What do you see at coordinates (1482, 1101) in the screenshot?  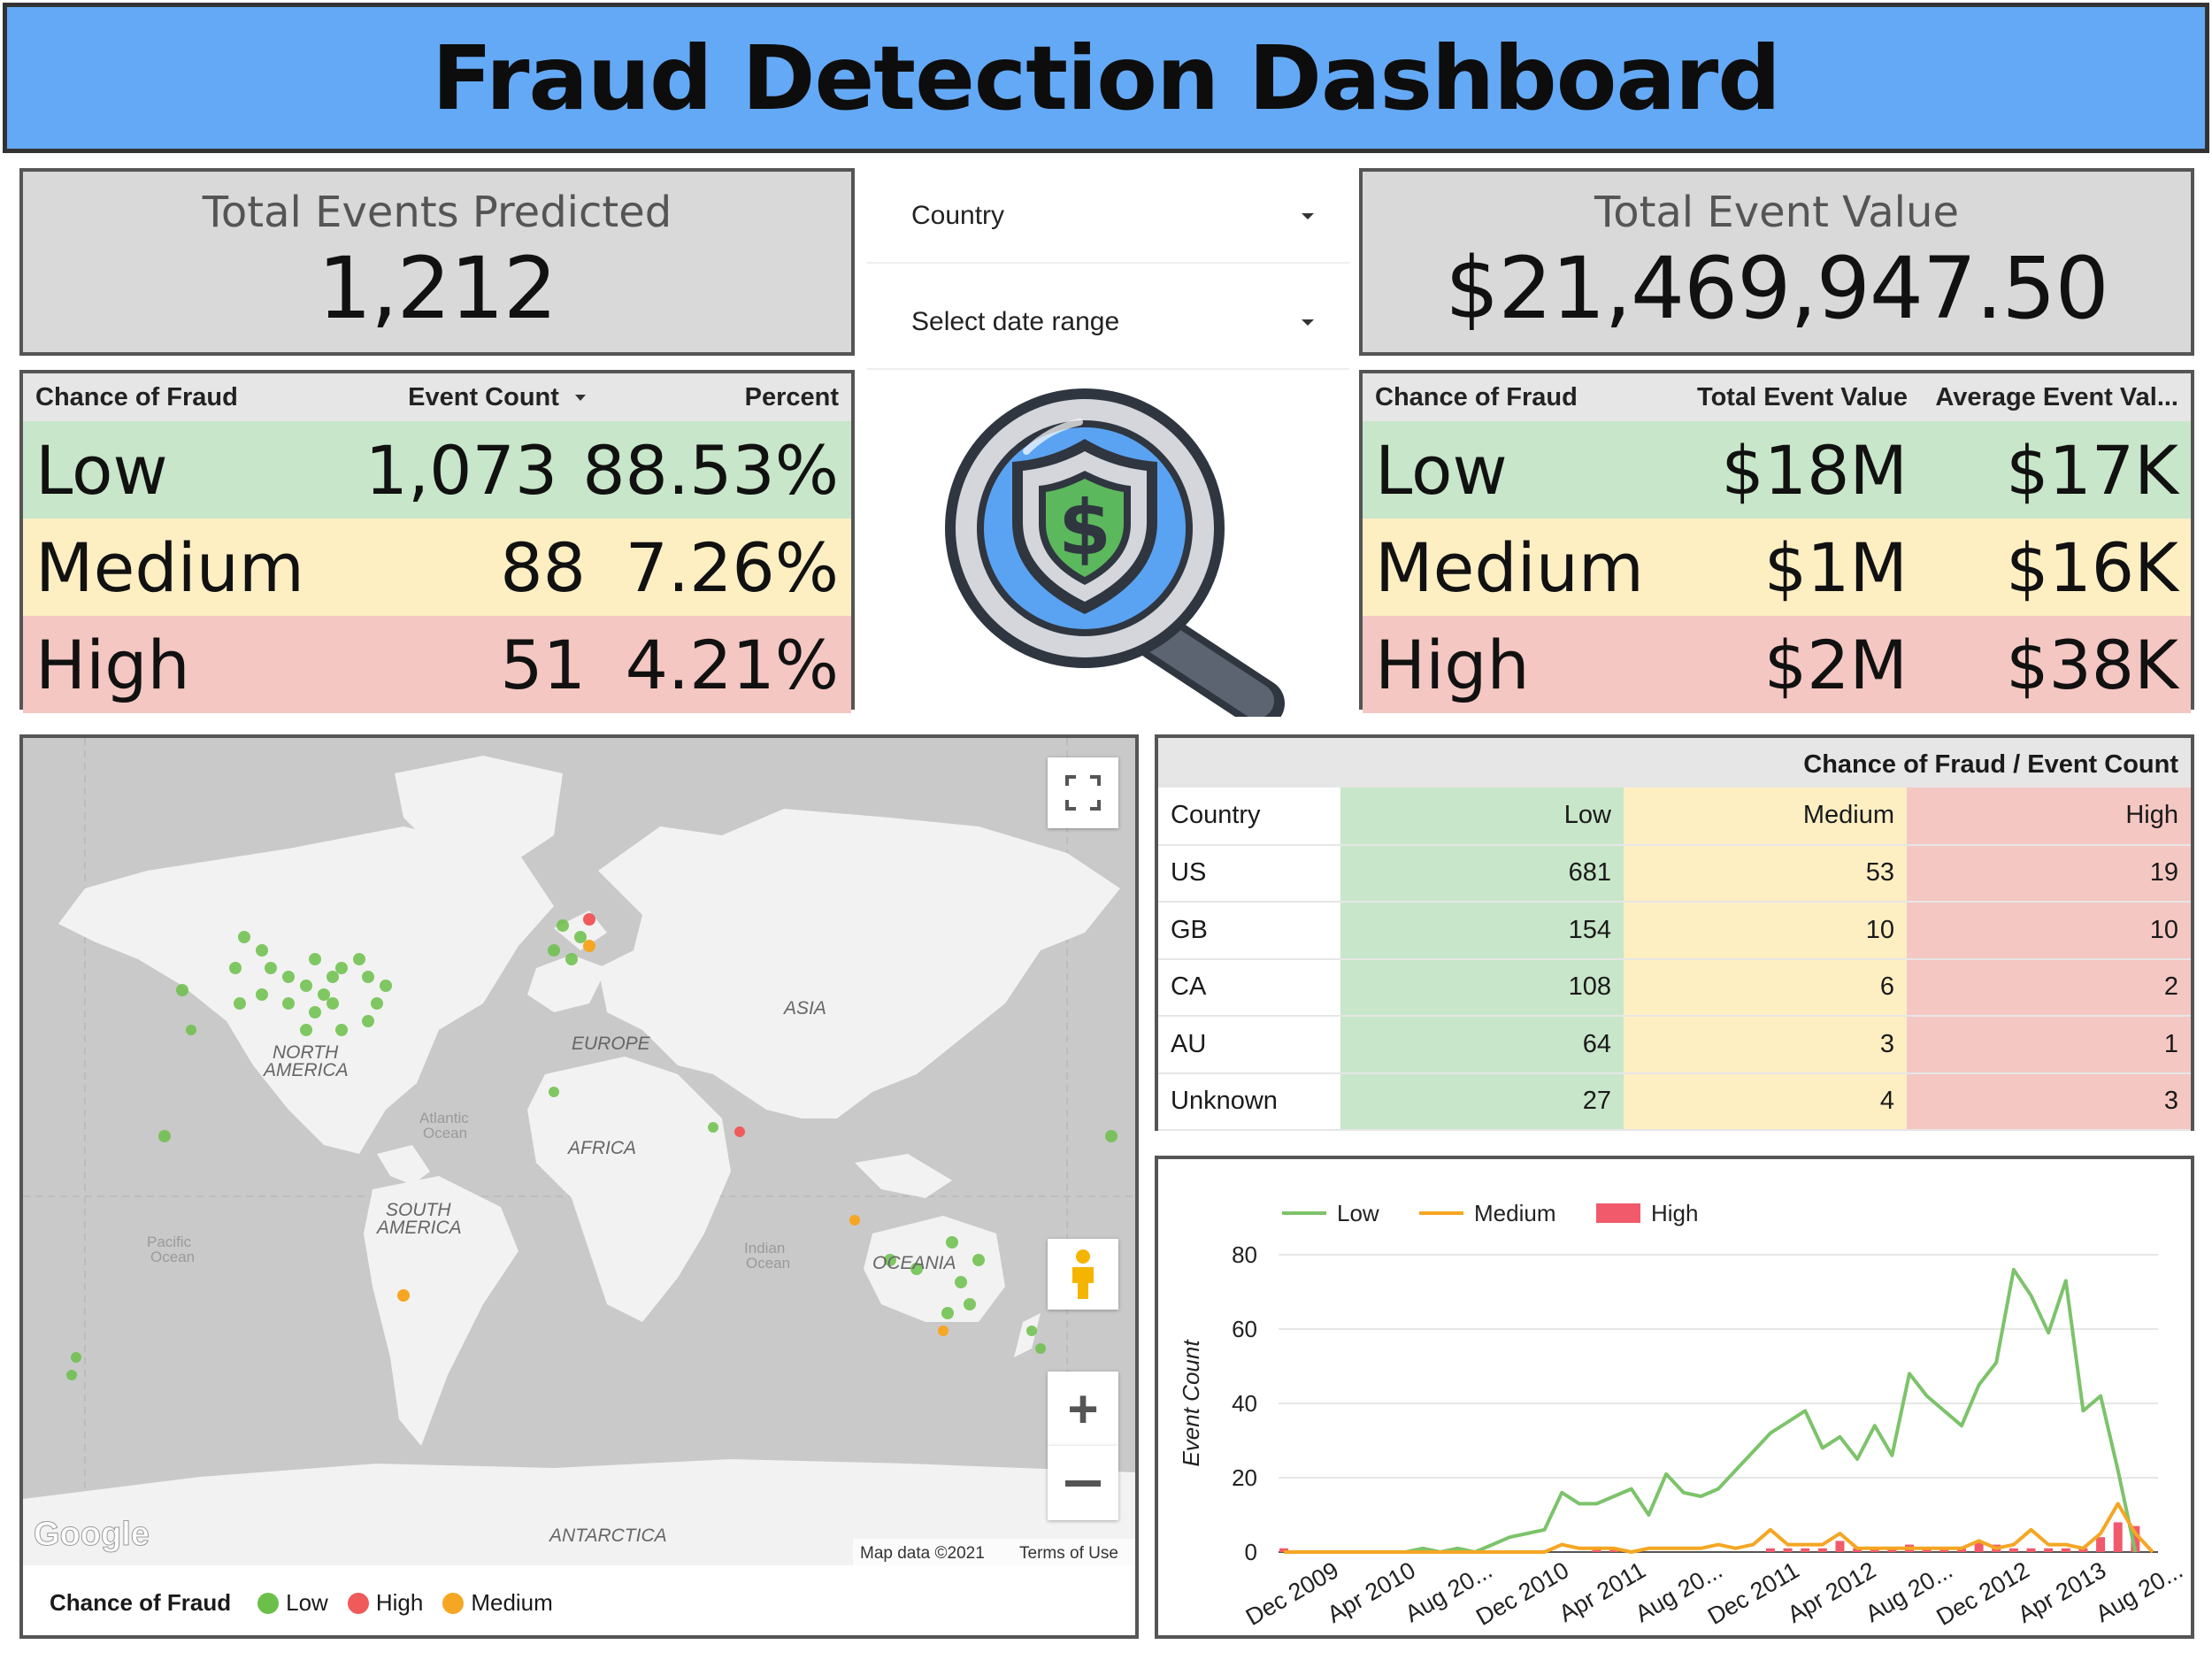 I see `low-cell: 27` at bounding box center [1482, 1101].